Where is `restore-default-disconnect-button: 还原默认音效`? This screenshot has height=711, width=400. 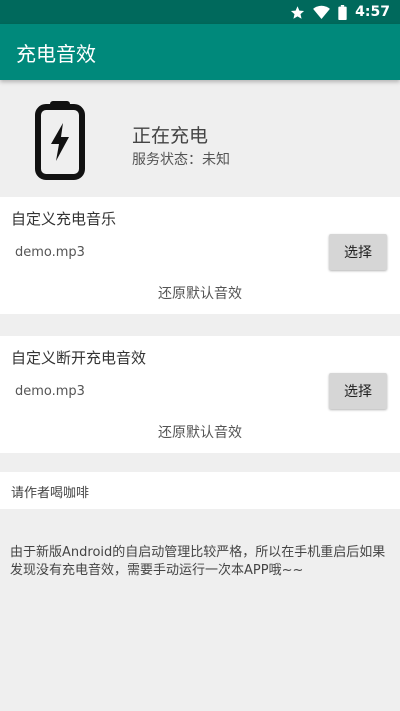
restore-default-disconnect-button: 还原默认音效 is located at coordinates (200, 432).